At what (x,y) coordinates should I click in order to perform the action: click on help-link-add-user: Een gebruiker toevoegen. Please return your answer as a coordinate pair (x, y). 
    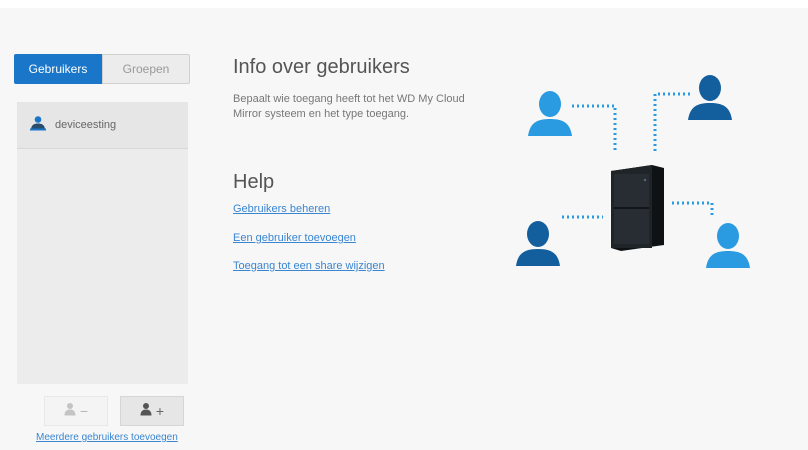
    Looking at the image, I should click on (294, 238).